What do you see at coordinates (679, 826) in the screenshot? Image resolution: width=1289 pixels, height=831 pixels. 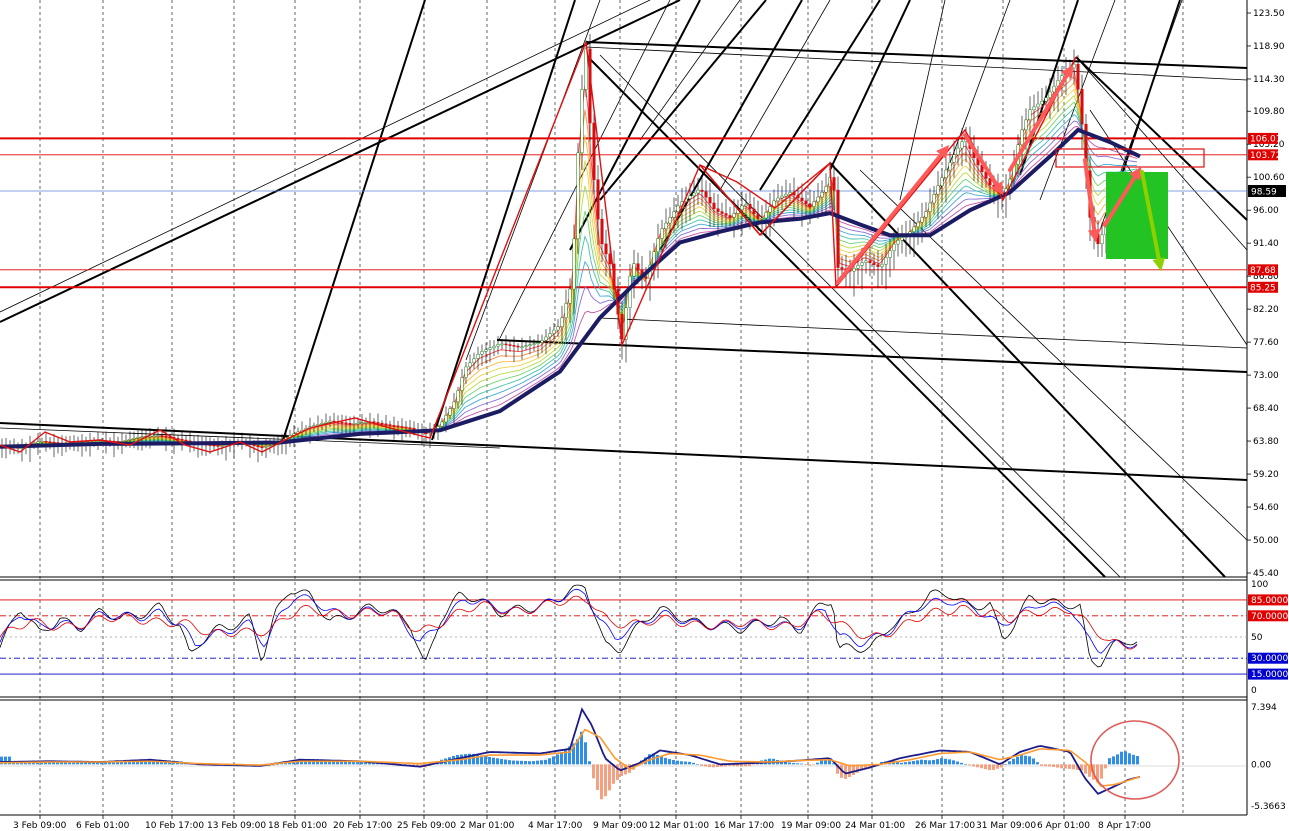 I see `time-tick-label: 12 Mar 01:00` at bounding box center [679, 826].